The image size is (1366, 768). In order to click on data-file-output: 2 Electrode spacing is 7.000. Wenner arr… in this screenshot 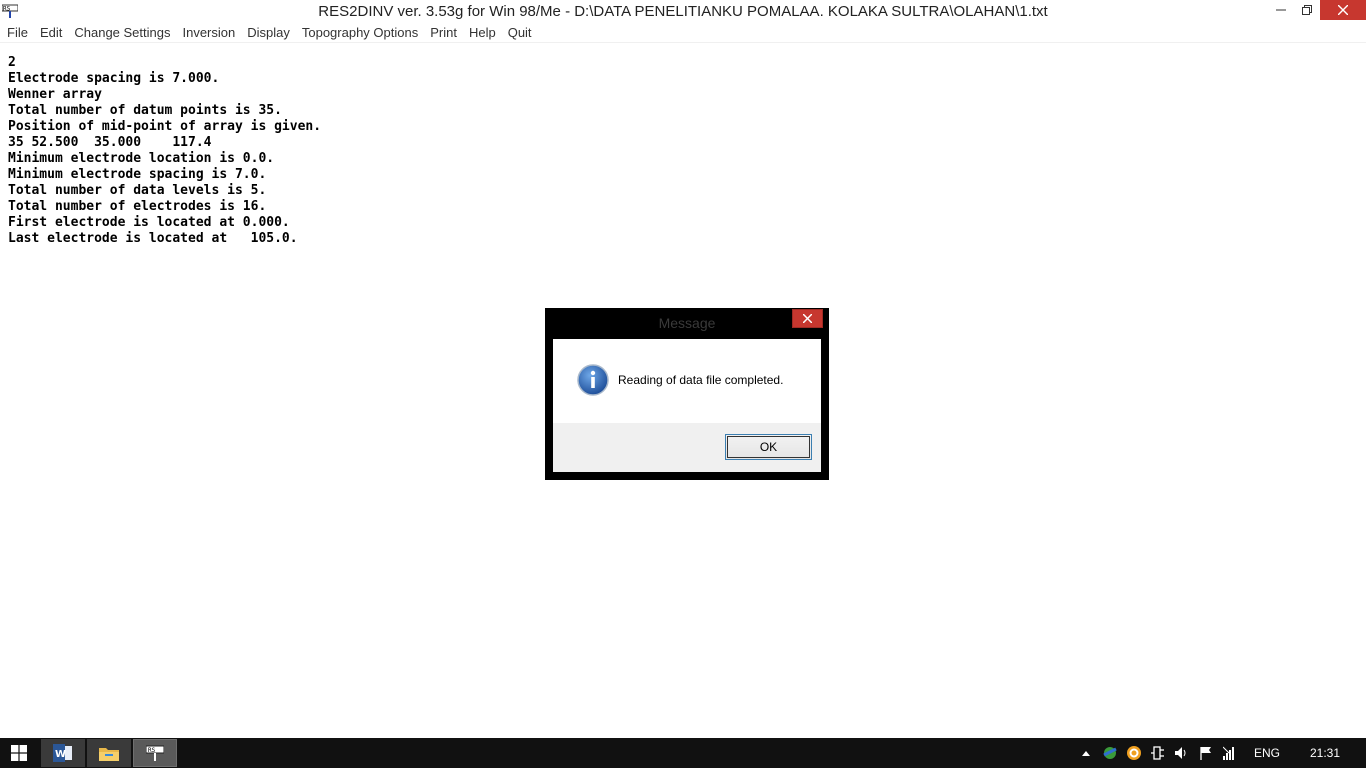, I will do `click(164, 151)`.